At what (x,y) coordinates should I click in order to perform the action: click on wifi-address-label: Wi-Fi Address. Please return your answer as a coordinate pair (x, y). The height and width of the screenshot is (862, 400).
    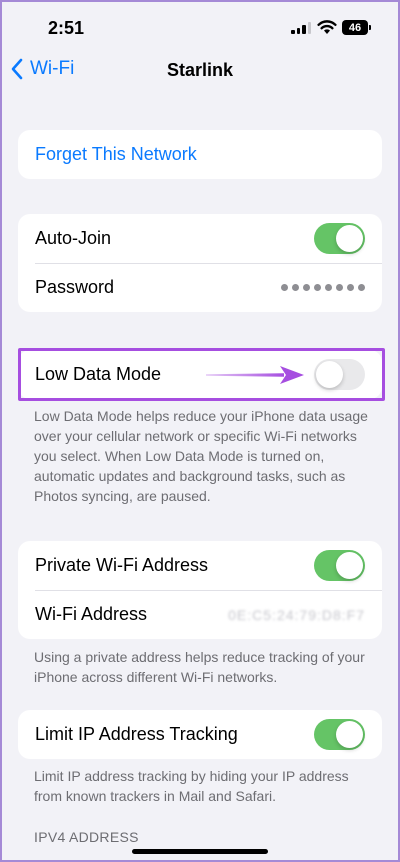
    Looking at the image, I should click on (91, 614).